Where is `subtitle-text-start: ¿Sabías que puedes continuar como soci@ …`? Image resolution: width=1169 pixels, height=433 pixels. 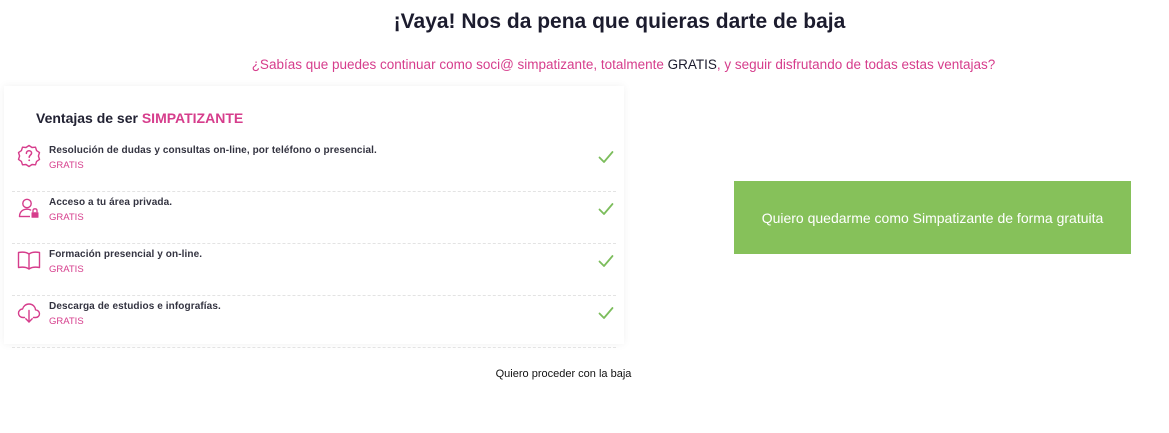
subtitle-text-start: ¿Sabías que puedes continuar como soci@ … is located at coordinates (459, 64).